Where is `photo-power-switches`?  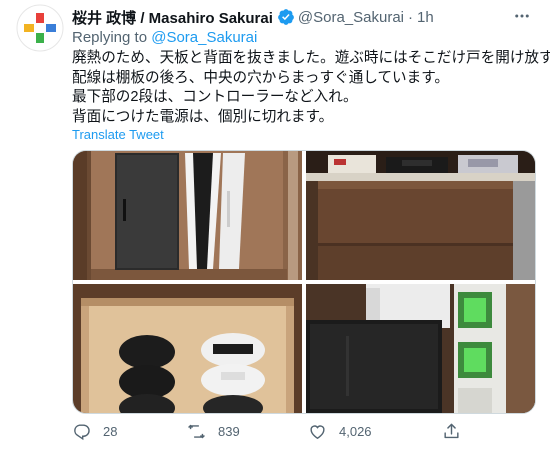
photo-power-switches is located at coordinates (420, 348).